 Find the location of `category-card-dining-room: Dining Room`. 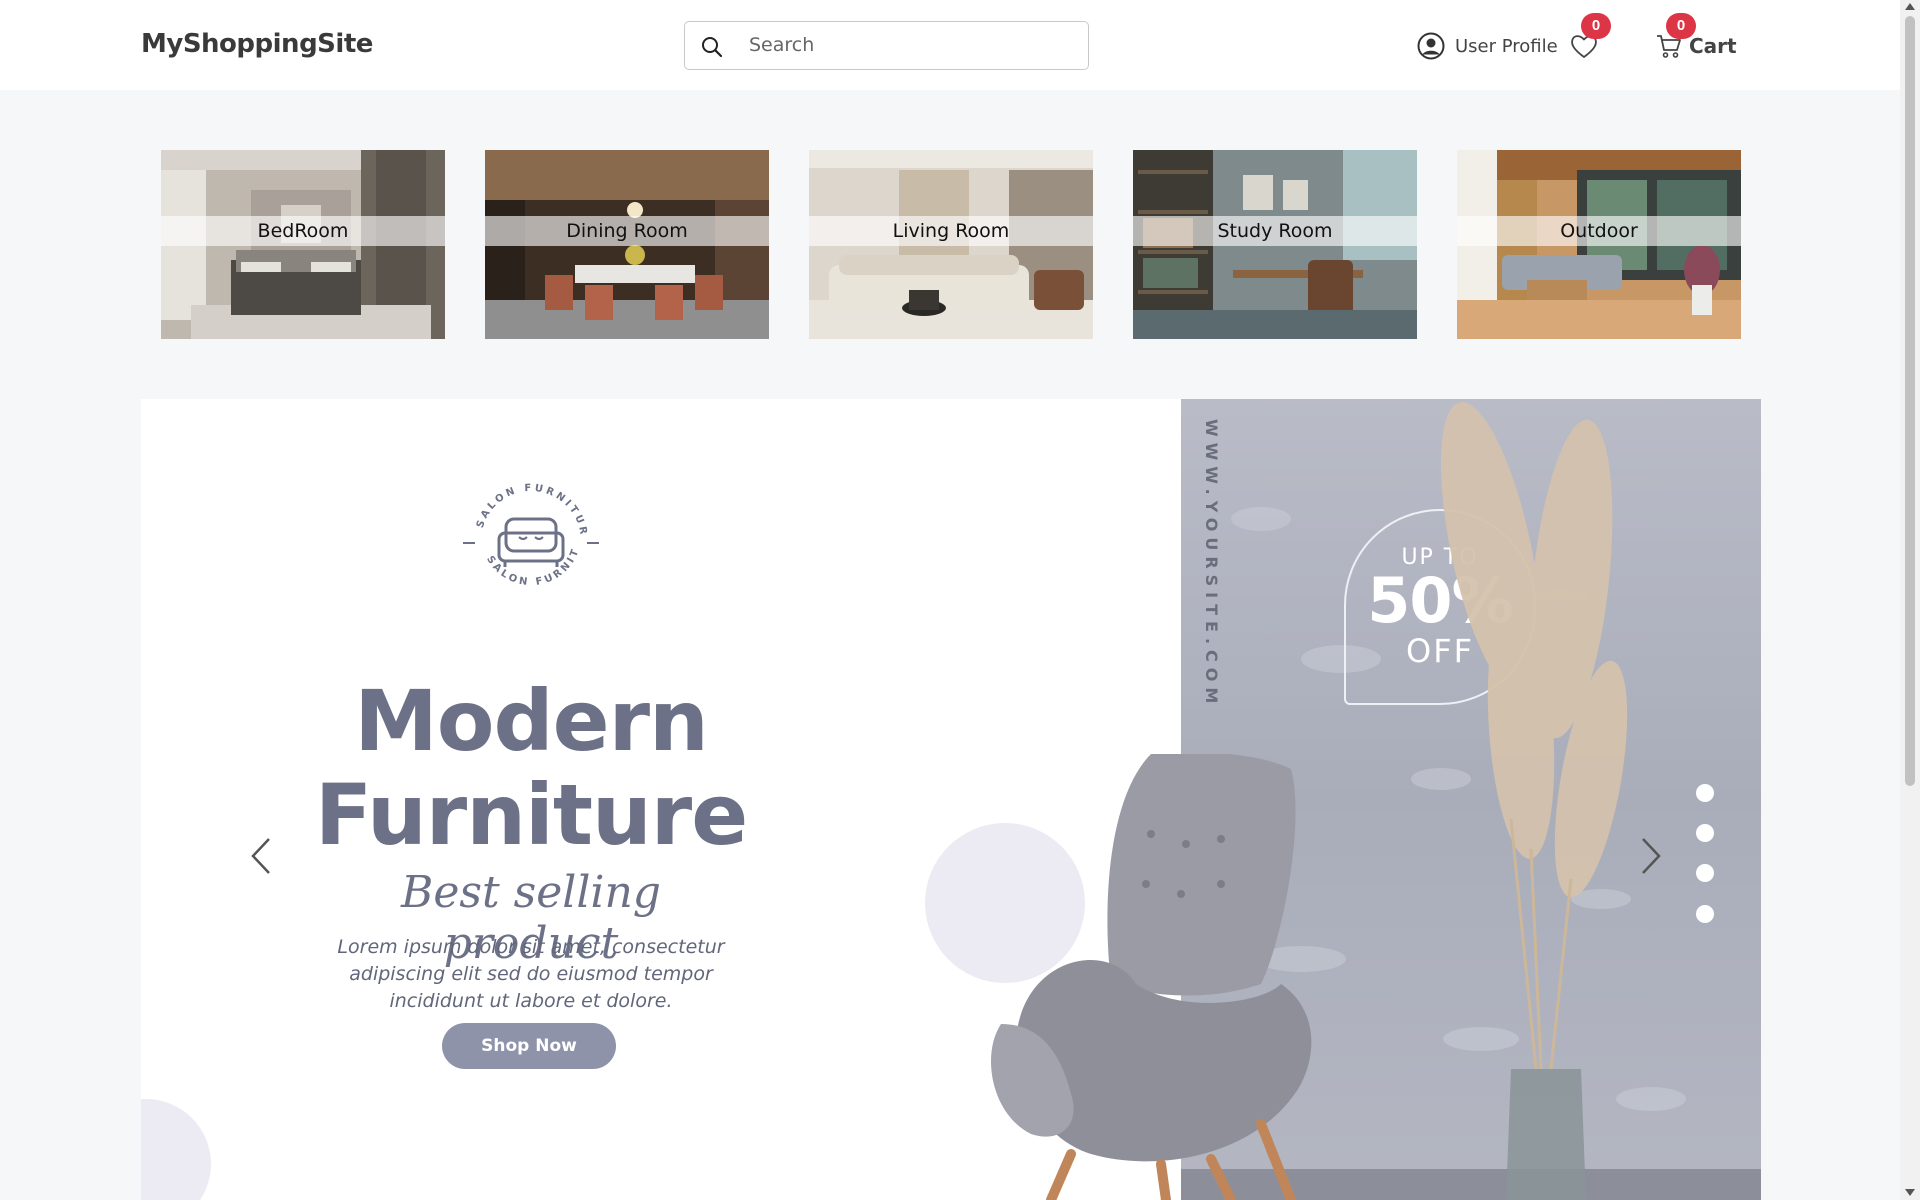

category-card-dining-room: Dining Room is located at coordinates (627, 244).